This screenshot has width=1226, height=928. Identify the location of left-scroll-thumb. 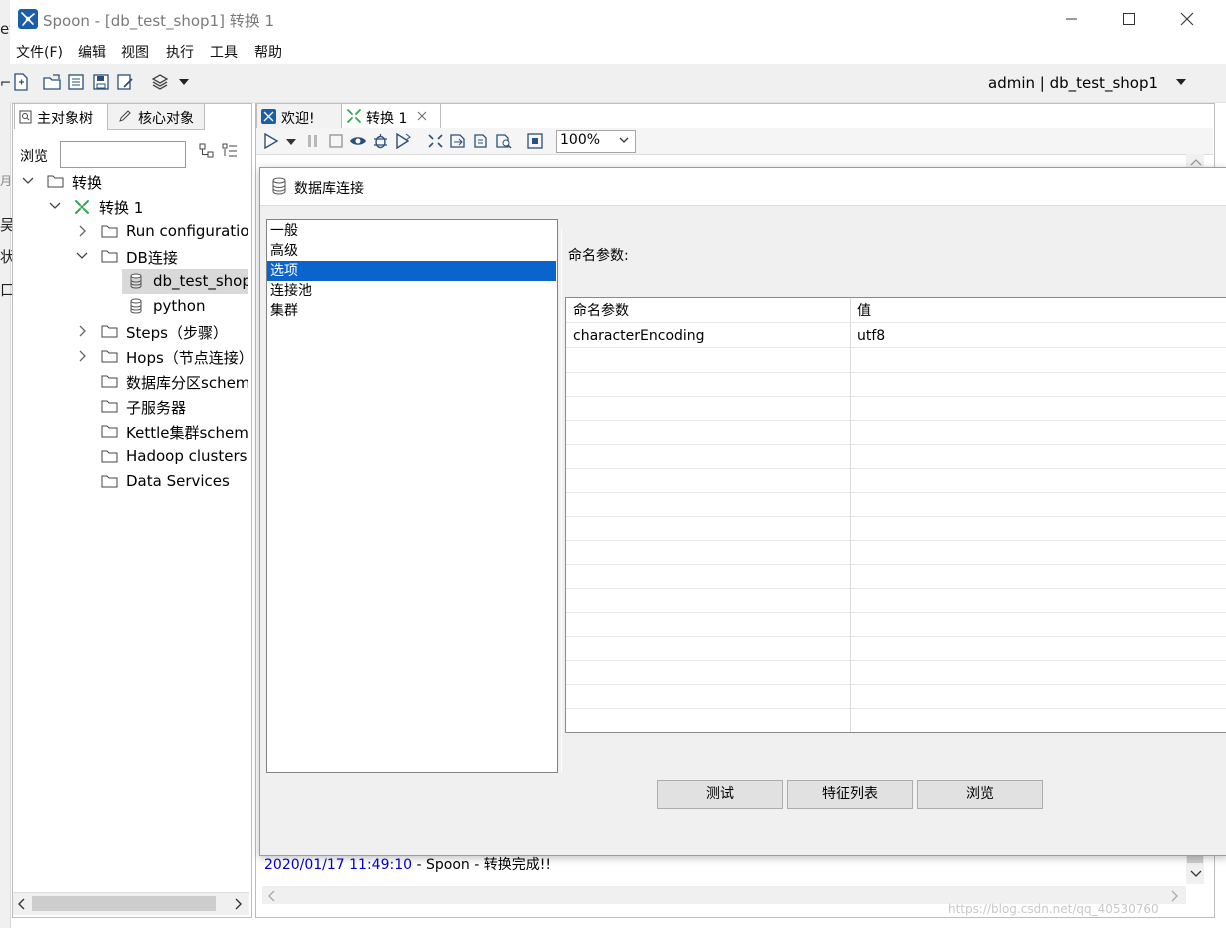
(124, 903).